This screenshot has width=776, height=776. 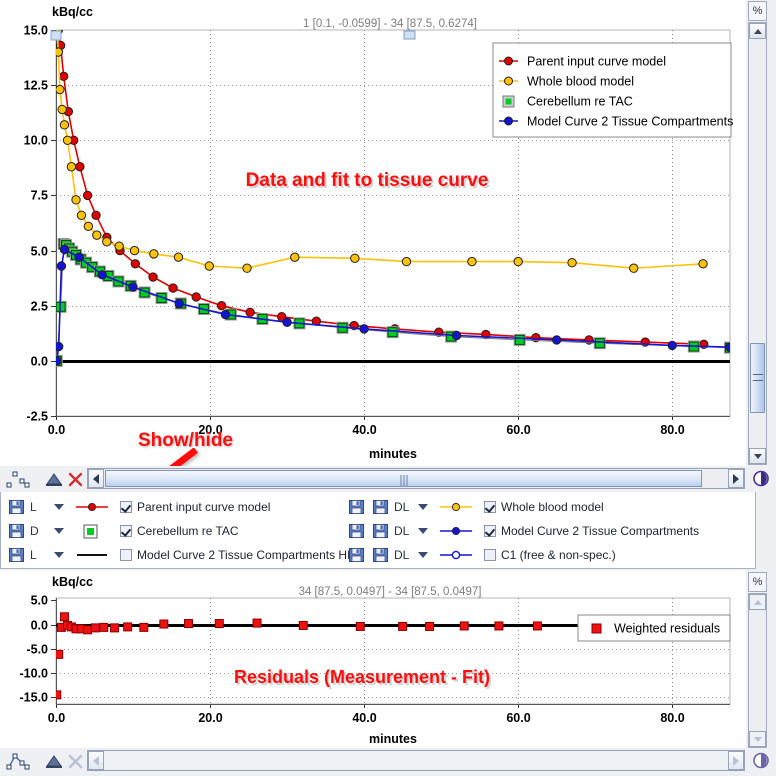 What do you see at coordinates (552, 507) in the screenshot?
I see `curve-label: Whole blood model` at bounding box center [552, 507].